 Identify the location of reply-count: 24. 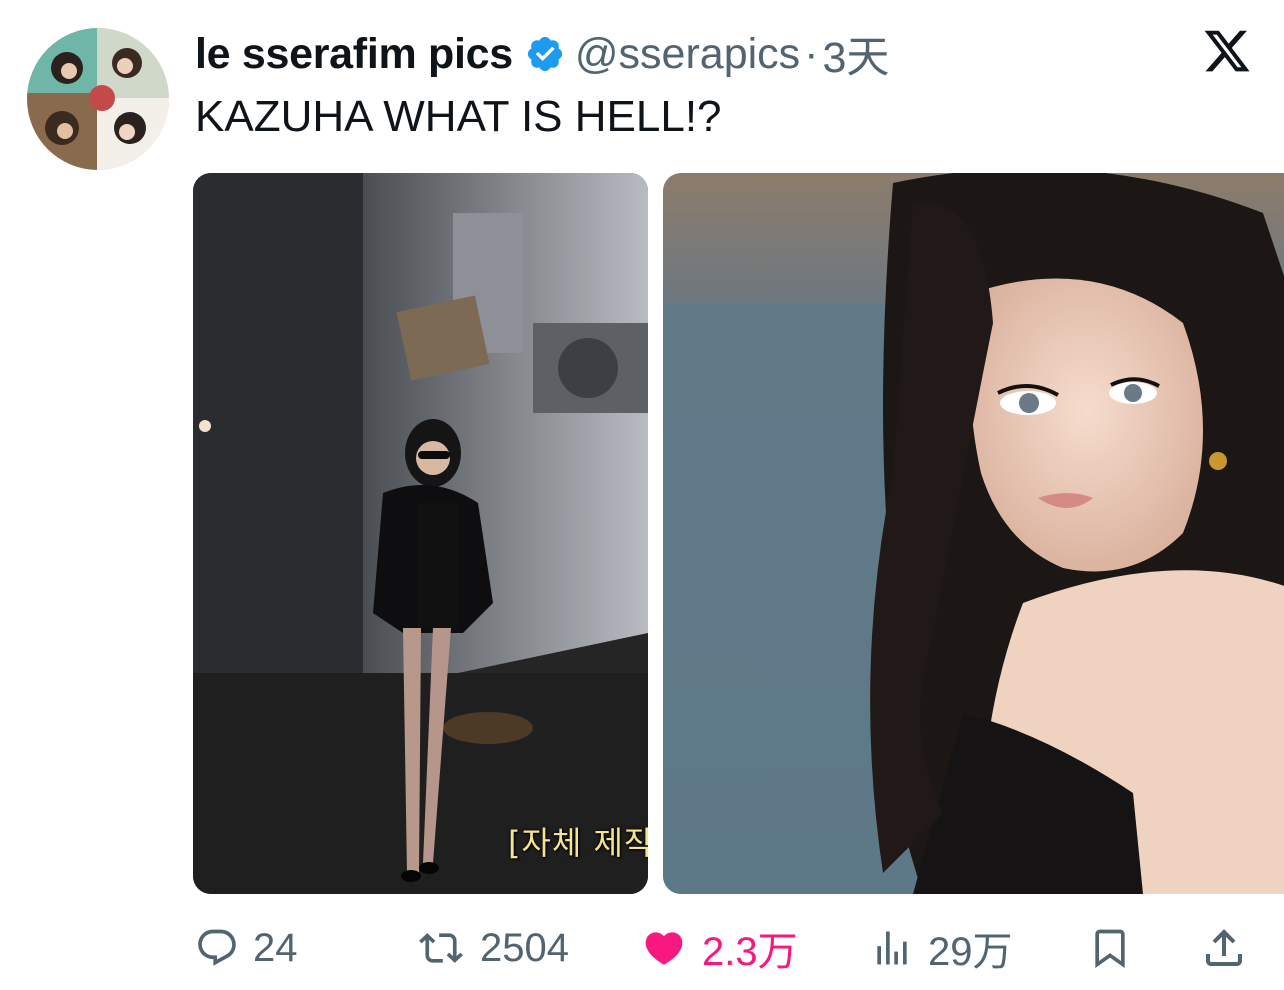
(275, 947).